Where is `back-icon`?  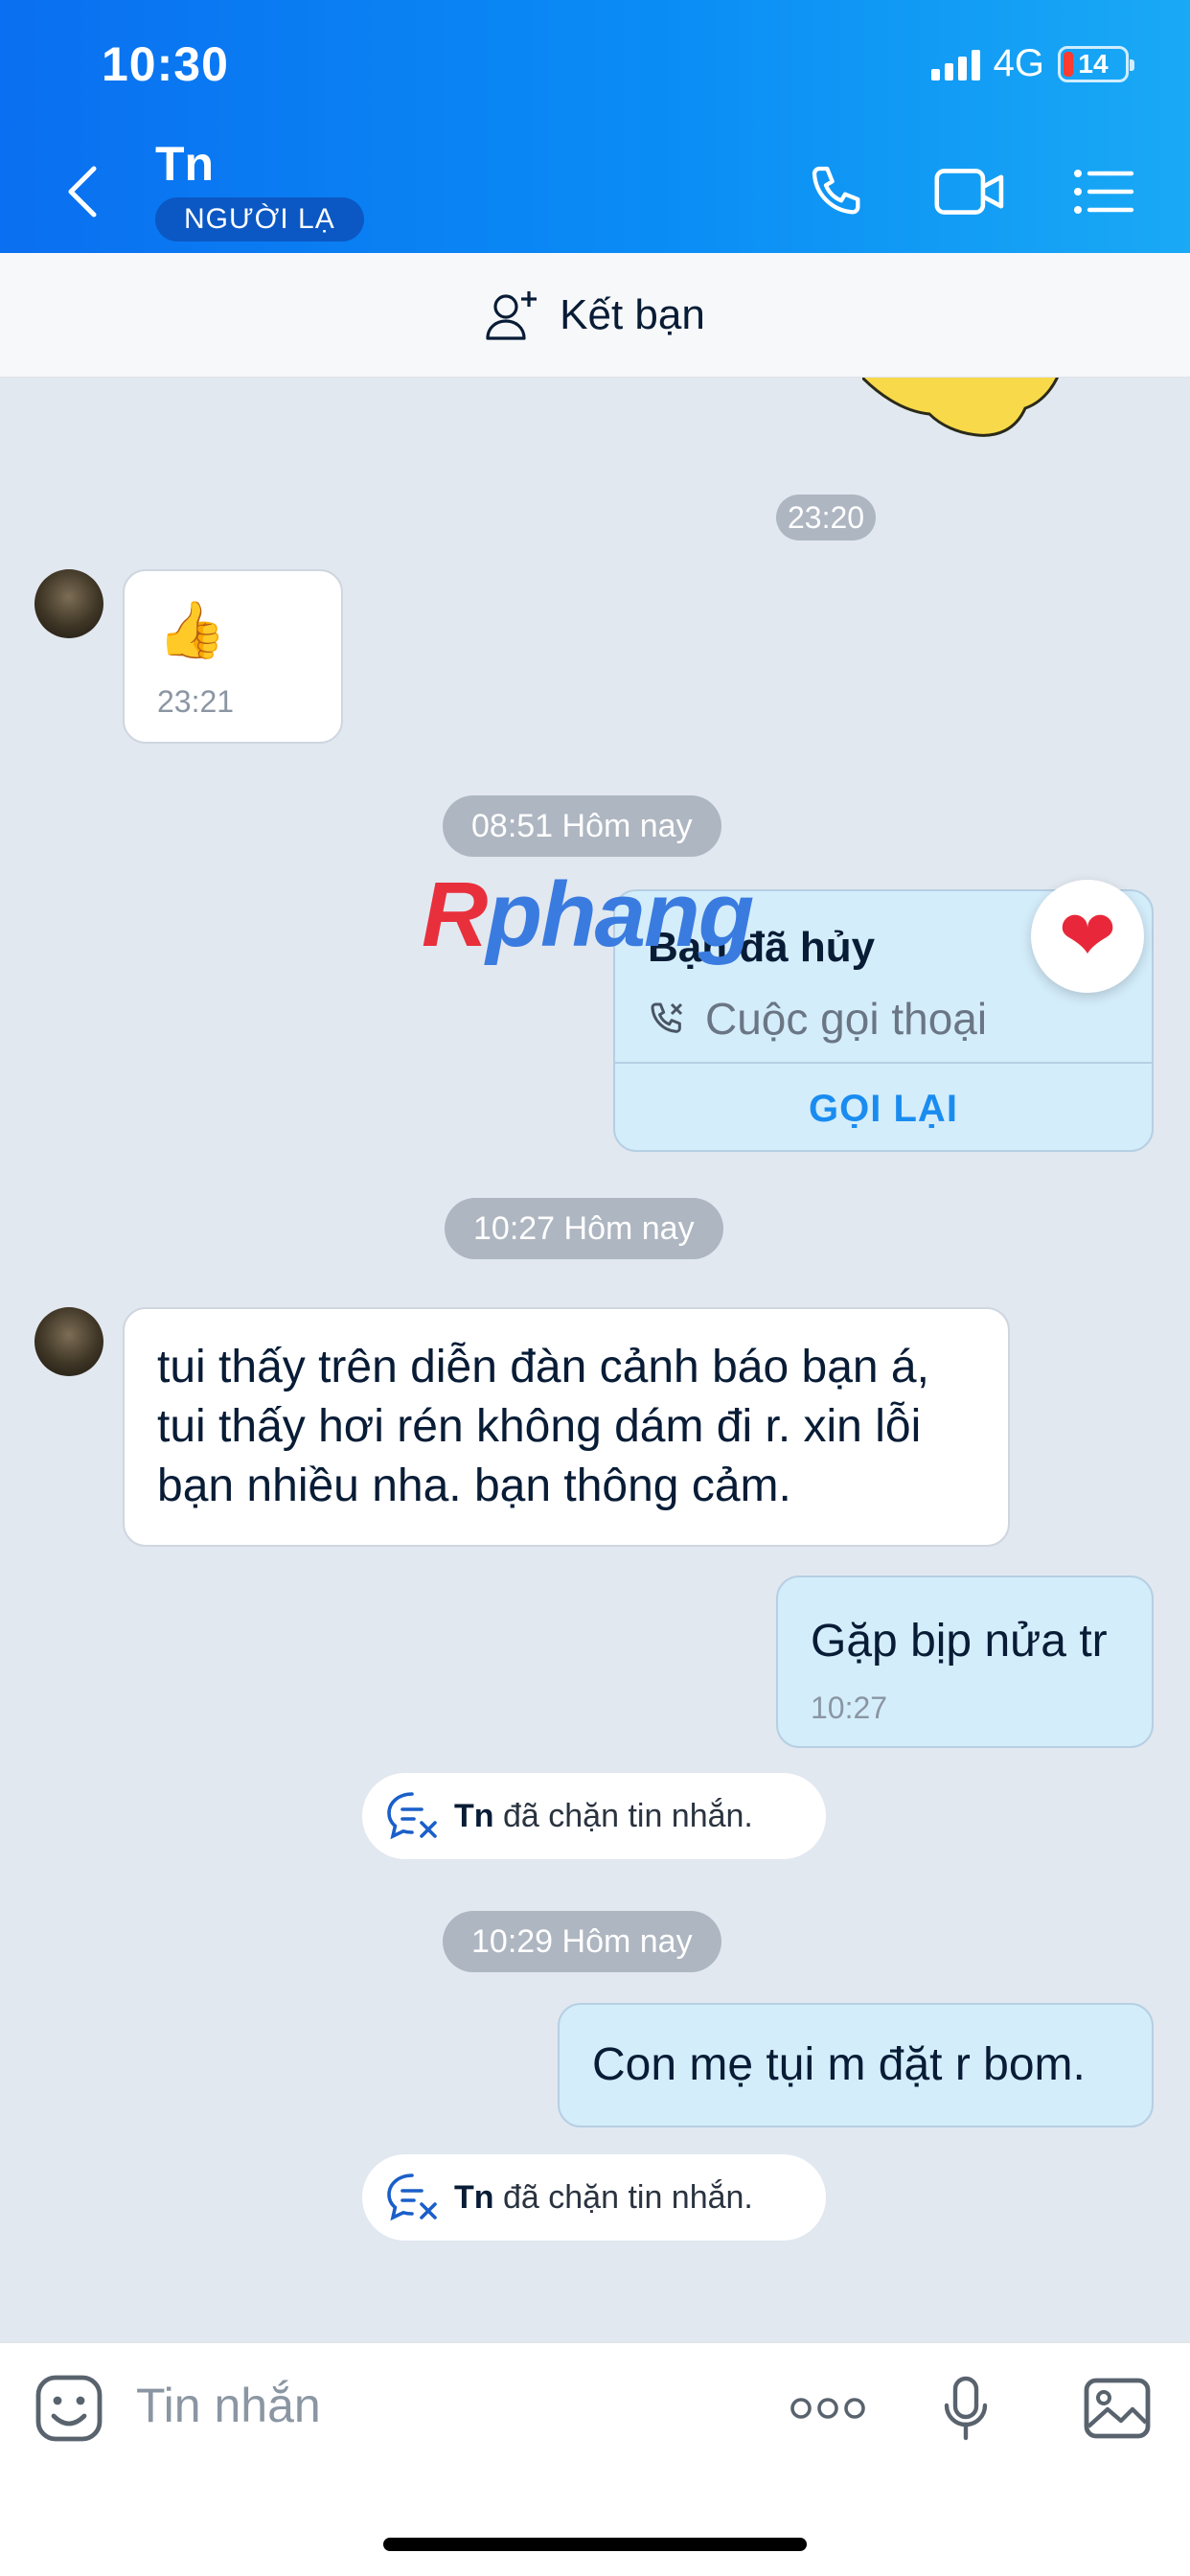 back-icon is located at coordinates (83, 192).